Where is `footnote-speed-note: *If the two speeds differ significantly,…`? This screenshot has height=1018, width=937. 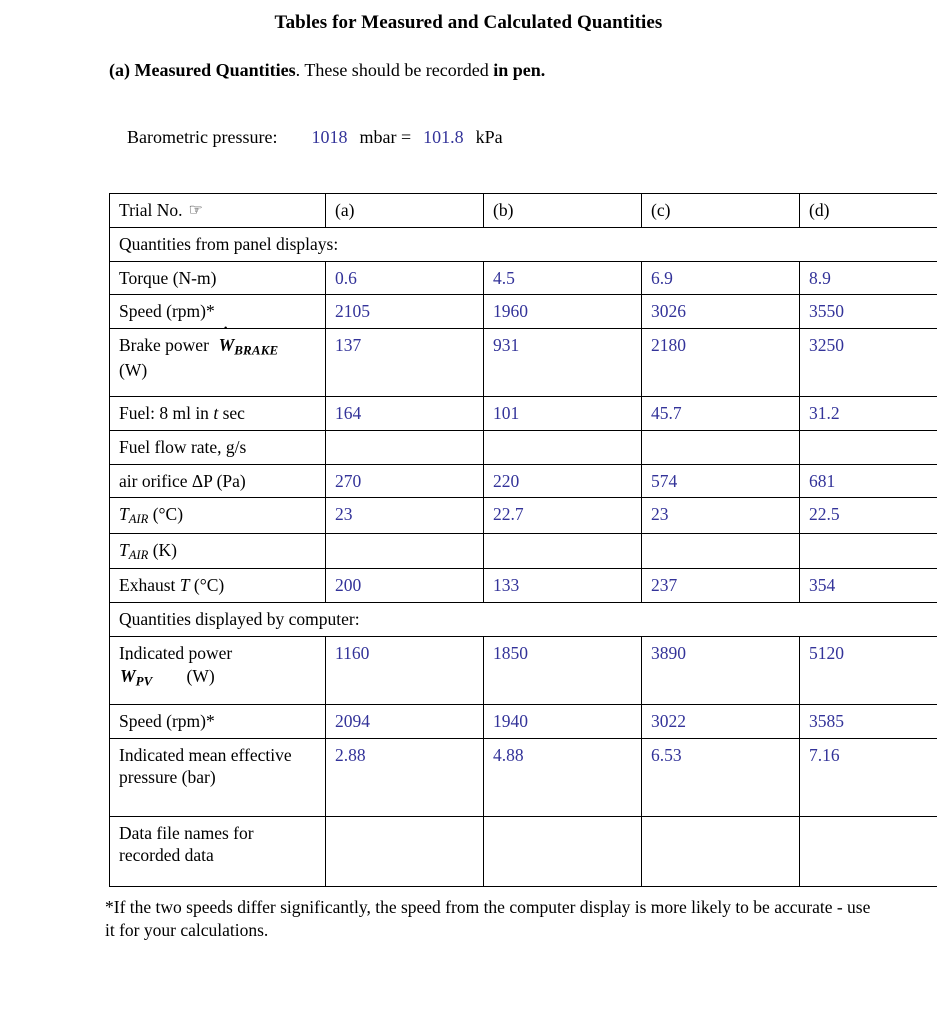
footnote-speed-note: *If the two speeds differ significantly,… is located at coordinates (488, 918).